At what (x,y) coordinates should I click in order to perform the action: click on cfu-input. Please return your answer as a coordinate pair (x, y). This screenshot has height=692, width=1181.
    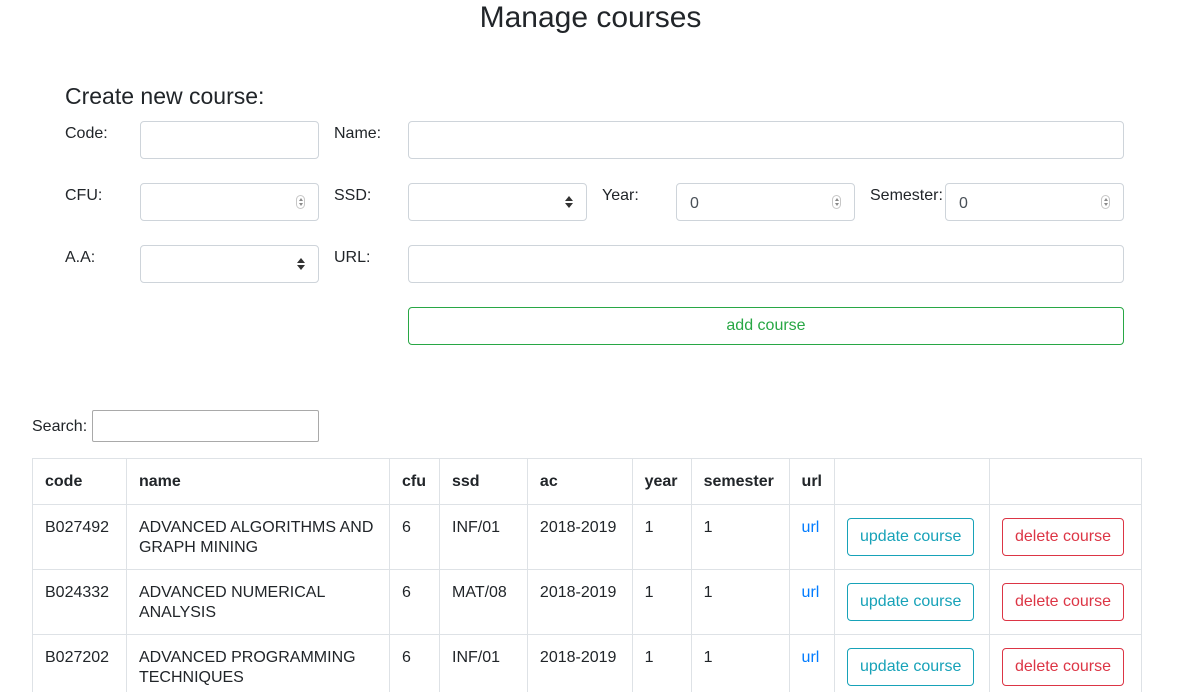
    Looking at the image, I should click on (229, 202).